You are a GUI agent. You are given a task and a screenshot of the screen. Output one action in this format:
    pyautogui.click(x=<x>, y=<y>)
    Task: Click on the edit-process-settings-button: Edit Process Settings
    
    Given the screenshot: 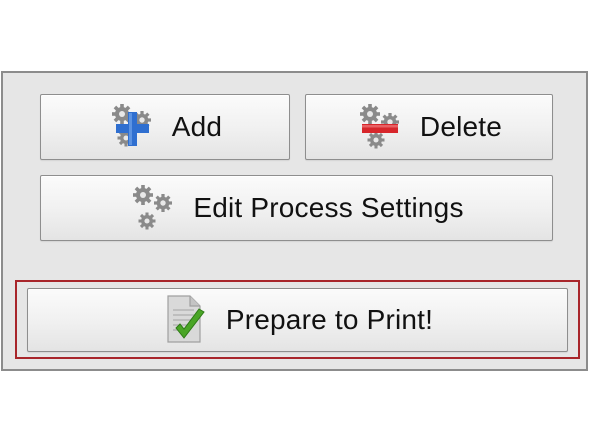 What is the action you would take?
    pyautogui.click(x=296, y=208)
    